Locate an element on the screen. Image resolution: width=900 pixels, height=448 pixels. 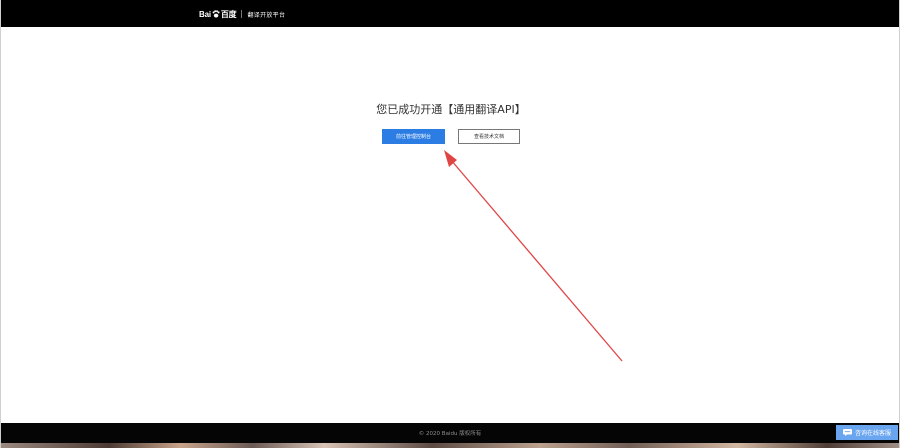
view-docs-button: 查看技术文档 is located at coordinates (489, 136).